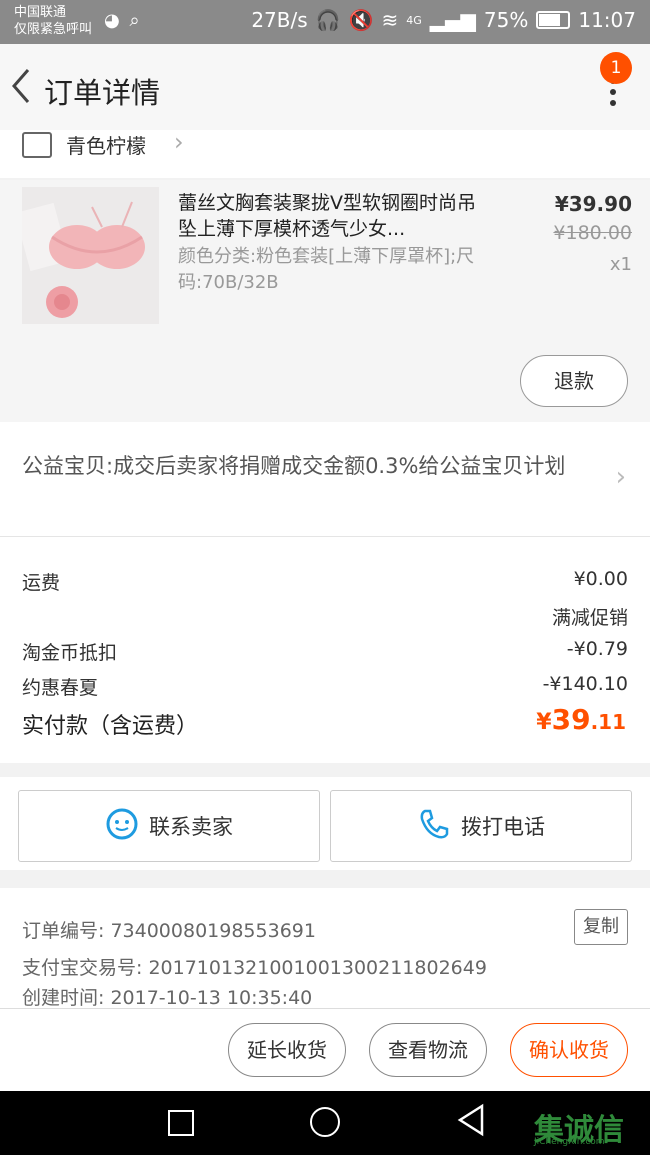 This screenshot has width=650, height=1155. Describe the element at coordinates (589, 618) in the screenshot. I see `promo-label: 满减促销` at that location.